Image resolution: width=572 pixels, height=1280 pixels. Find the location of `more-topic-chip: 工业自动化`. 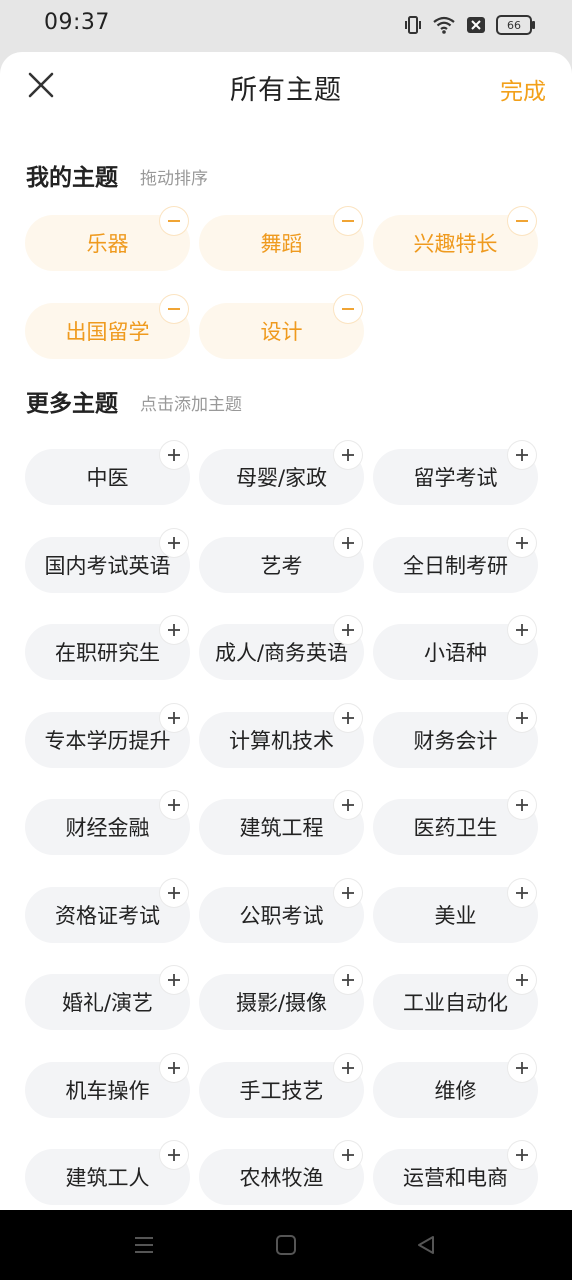

more-topic-chip: 工业自动化 is located at coordinates (455, 998).